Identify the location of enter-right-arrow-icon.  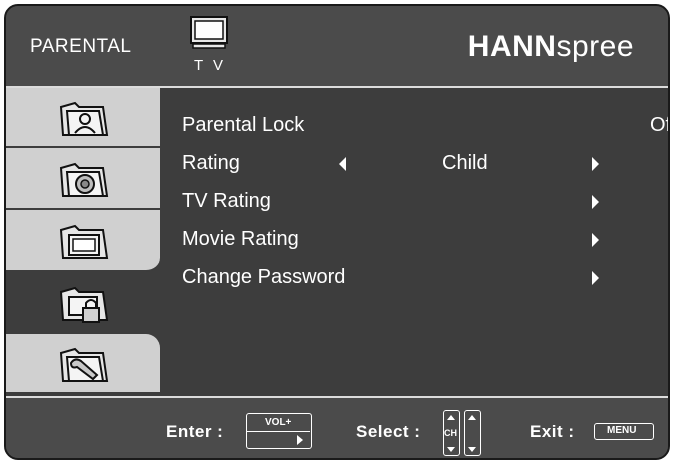
(300, 440).